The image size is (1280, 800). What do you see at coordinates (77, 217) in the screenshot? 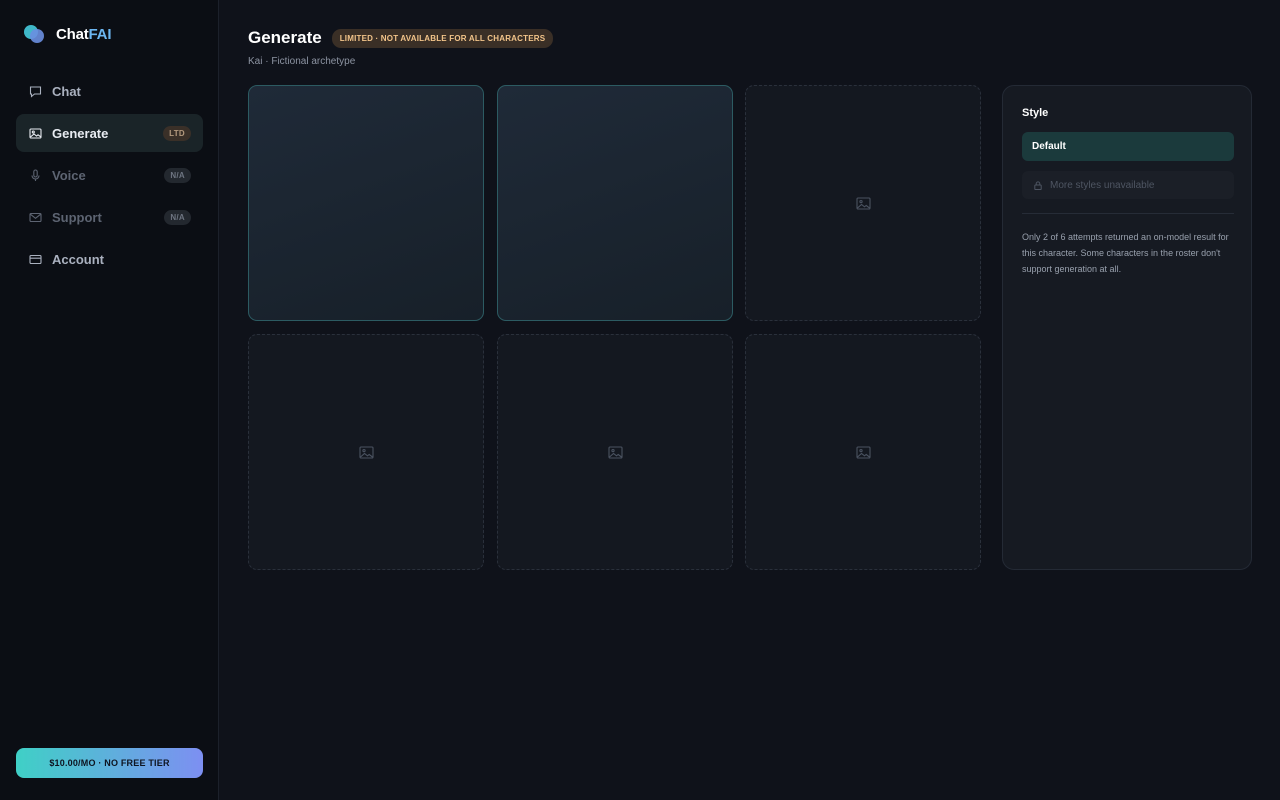
I see `sidebar-item-label: Support` at bounding box center [77, 217].